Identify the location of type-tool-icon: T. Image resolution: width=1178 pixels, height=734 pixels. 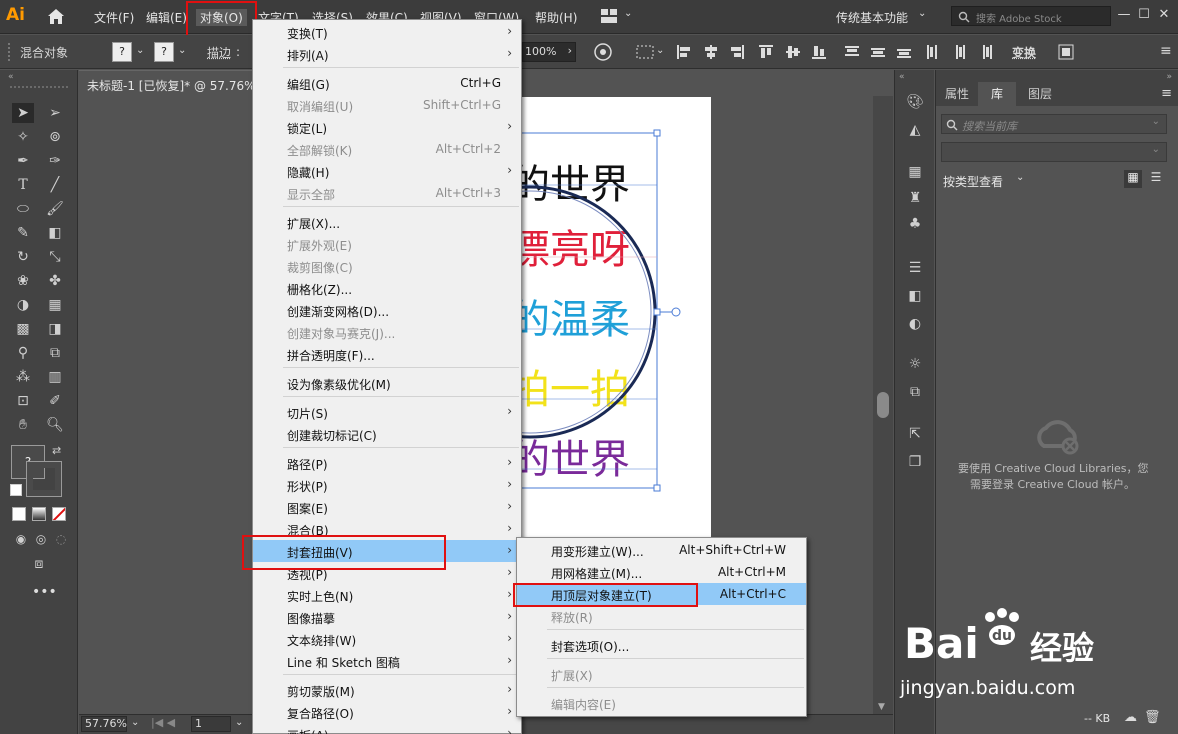
(23, 185).